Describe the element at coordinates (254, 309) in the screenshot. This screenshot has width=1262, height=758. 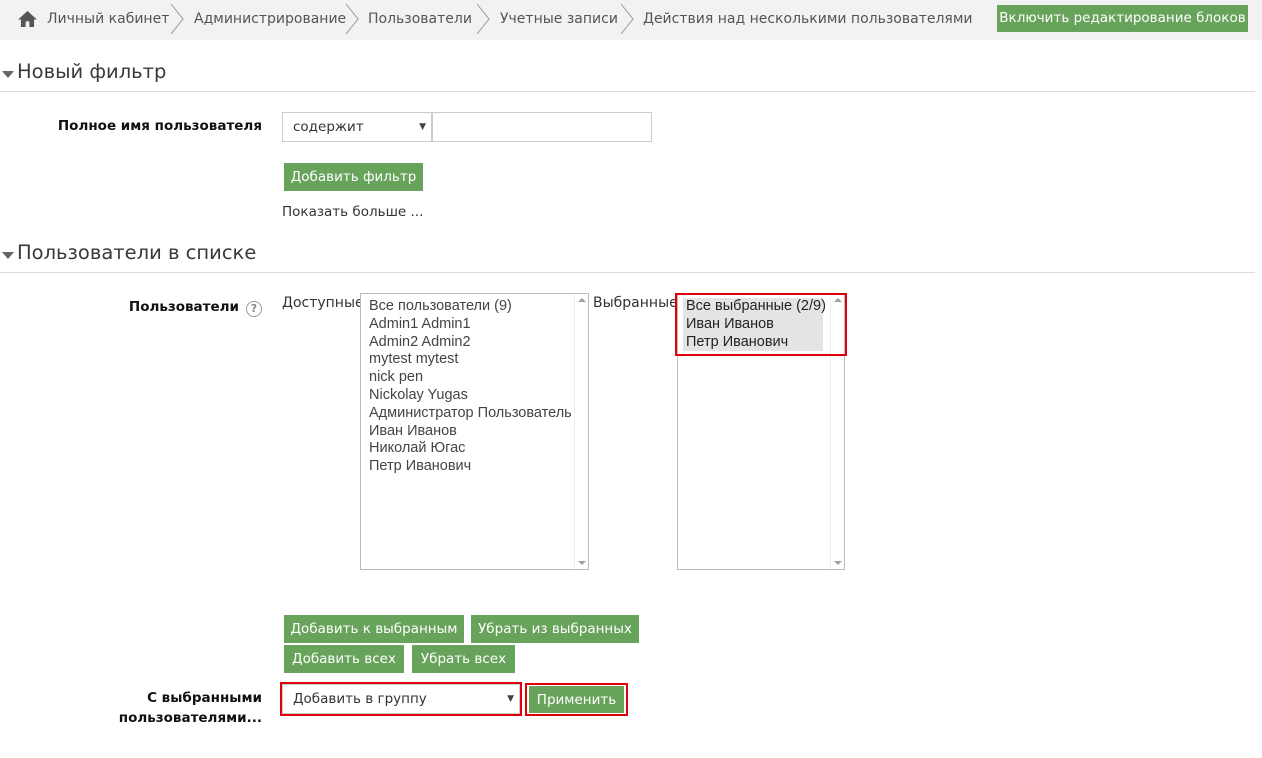
I see `help-icon: ?` at that location.